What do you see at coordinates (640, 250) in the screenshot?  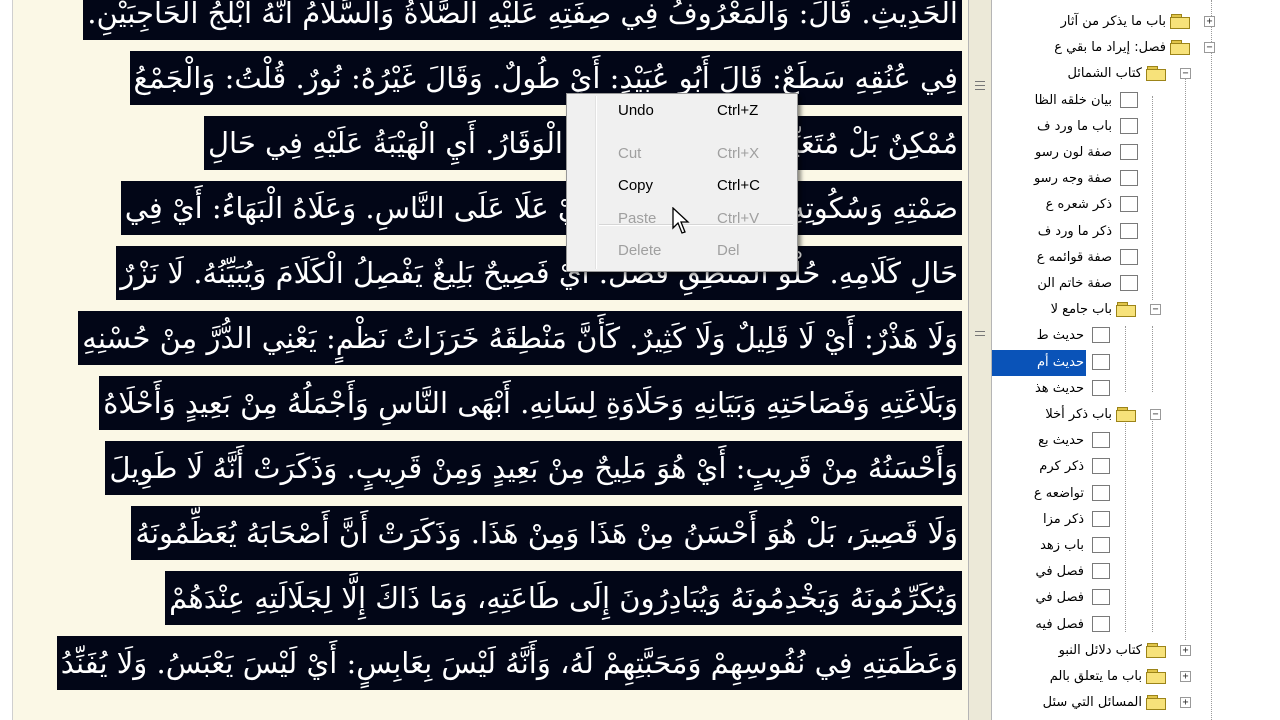 I see `menu-item-label: Delete` at bounding box center [640, 250].